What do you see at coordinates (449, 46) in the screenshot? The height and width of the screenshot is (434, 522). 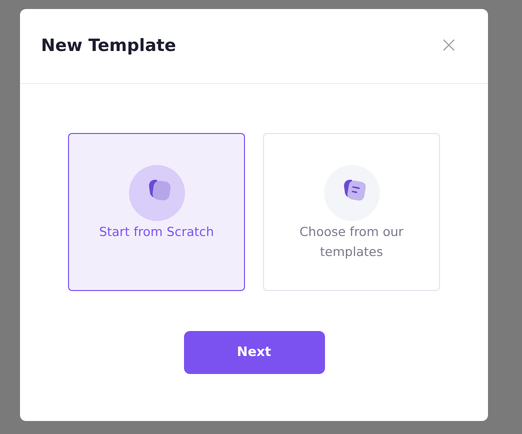 I see `close-button: ×` at bounding box center [449, 46].